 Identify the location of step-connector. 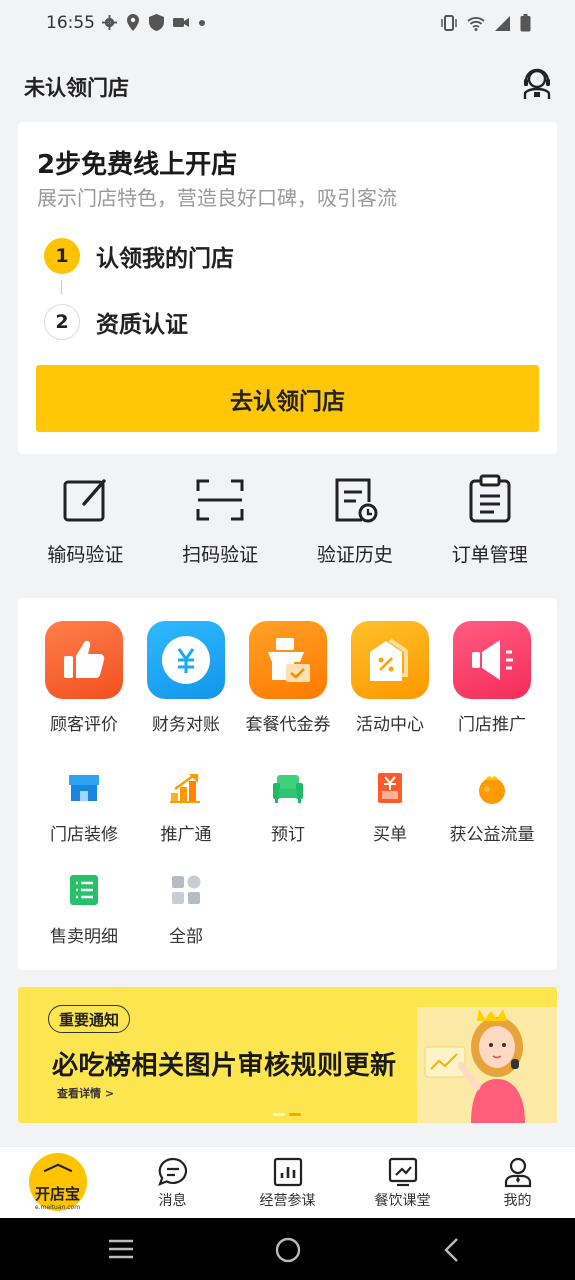
(61, 287).